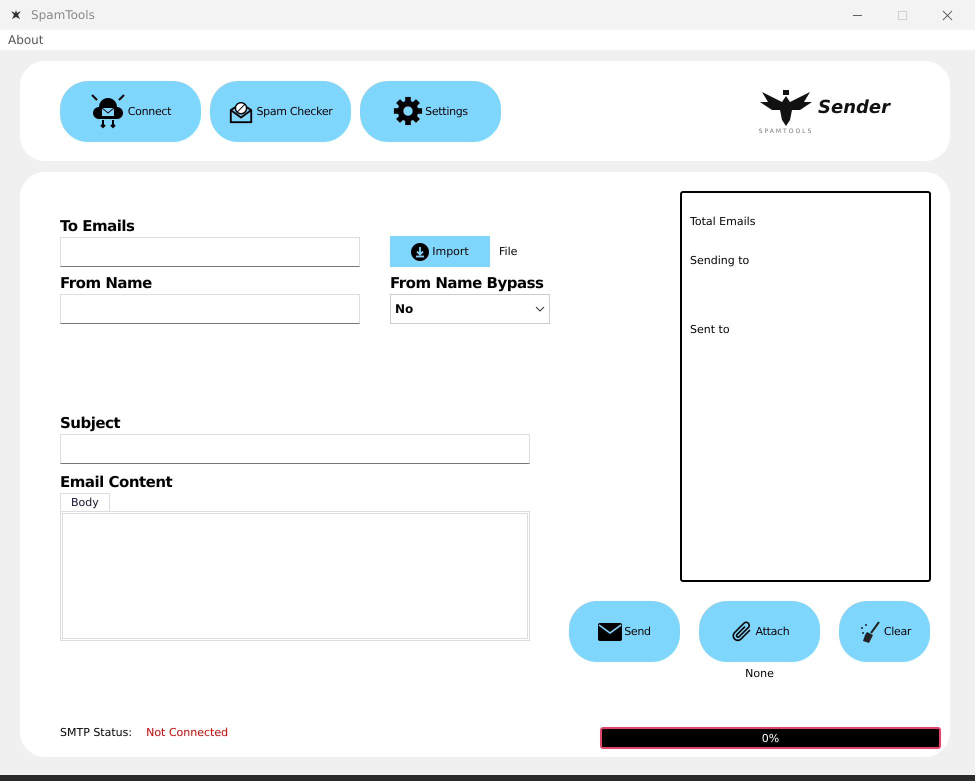 Image resolution: width=975 pixels, height=781 pixels. Describe the element at coordinates (280, 111) in the screenshot. I see `toolbar-button: Spam Checker` at that location.